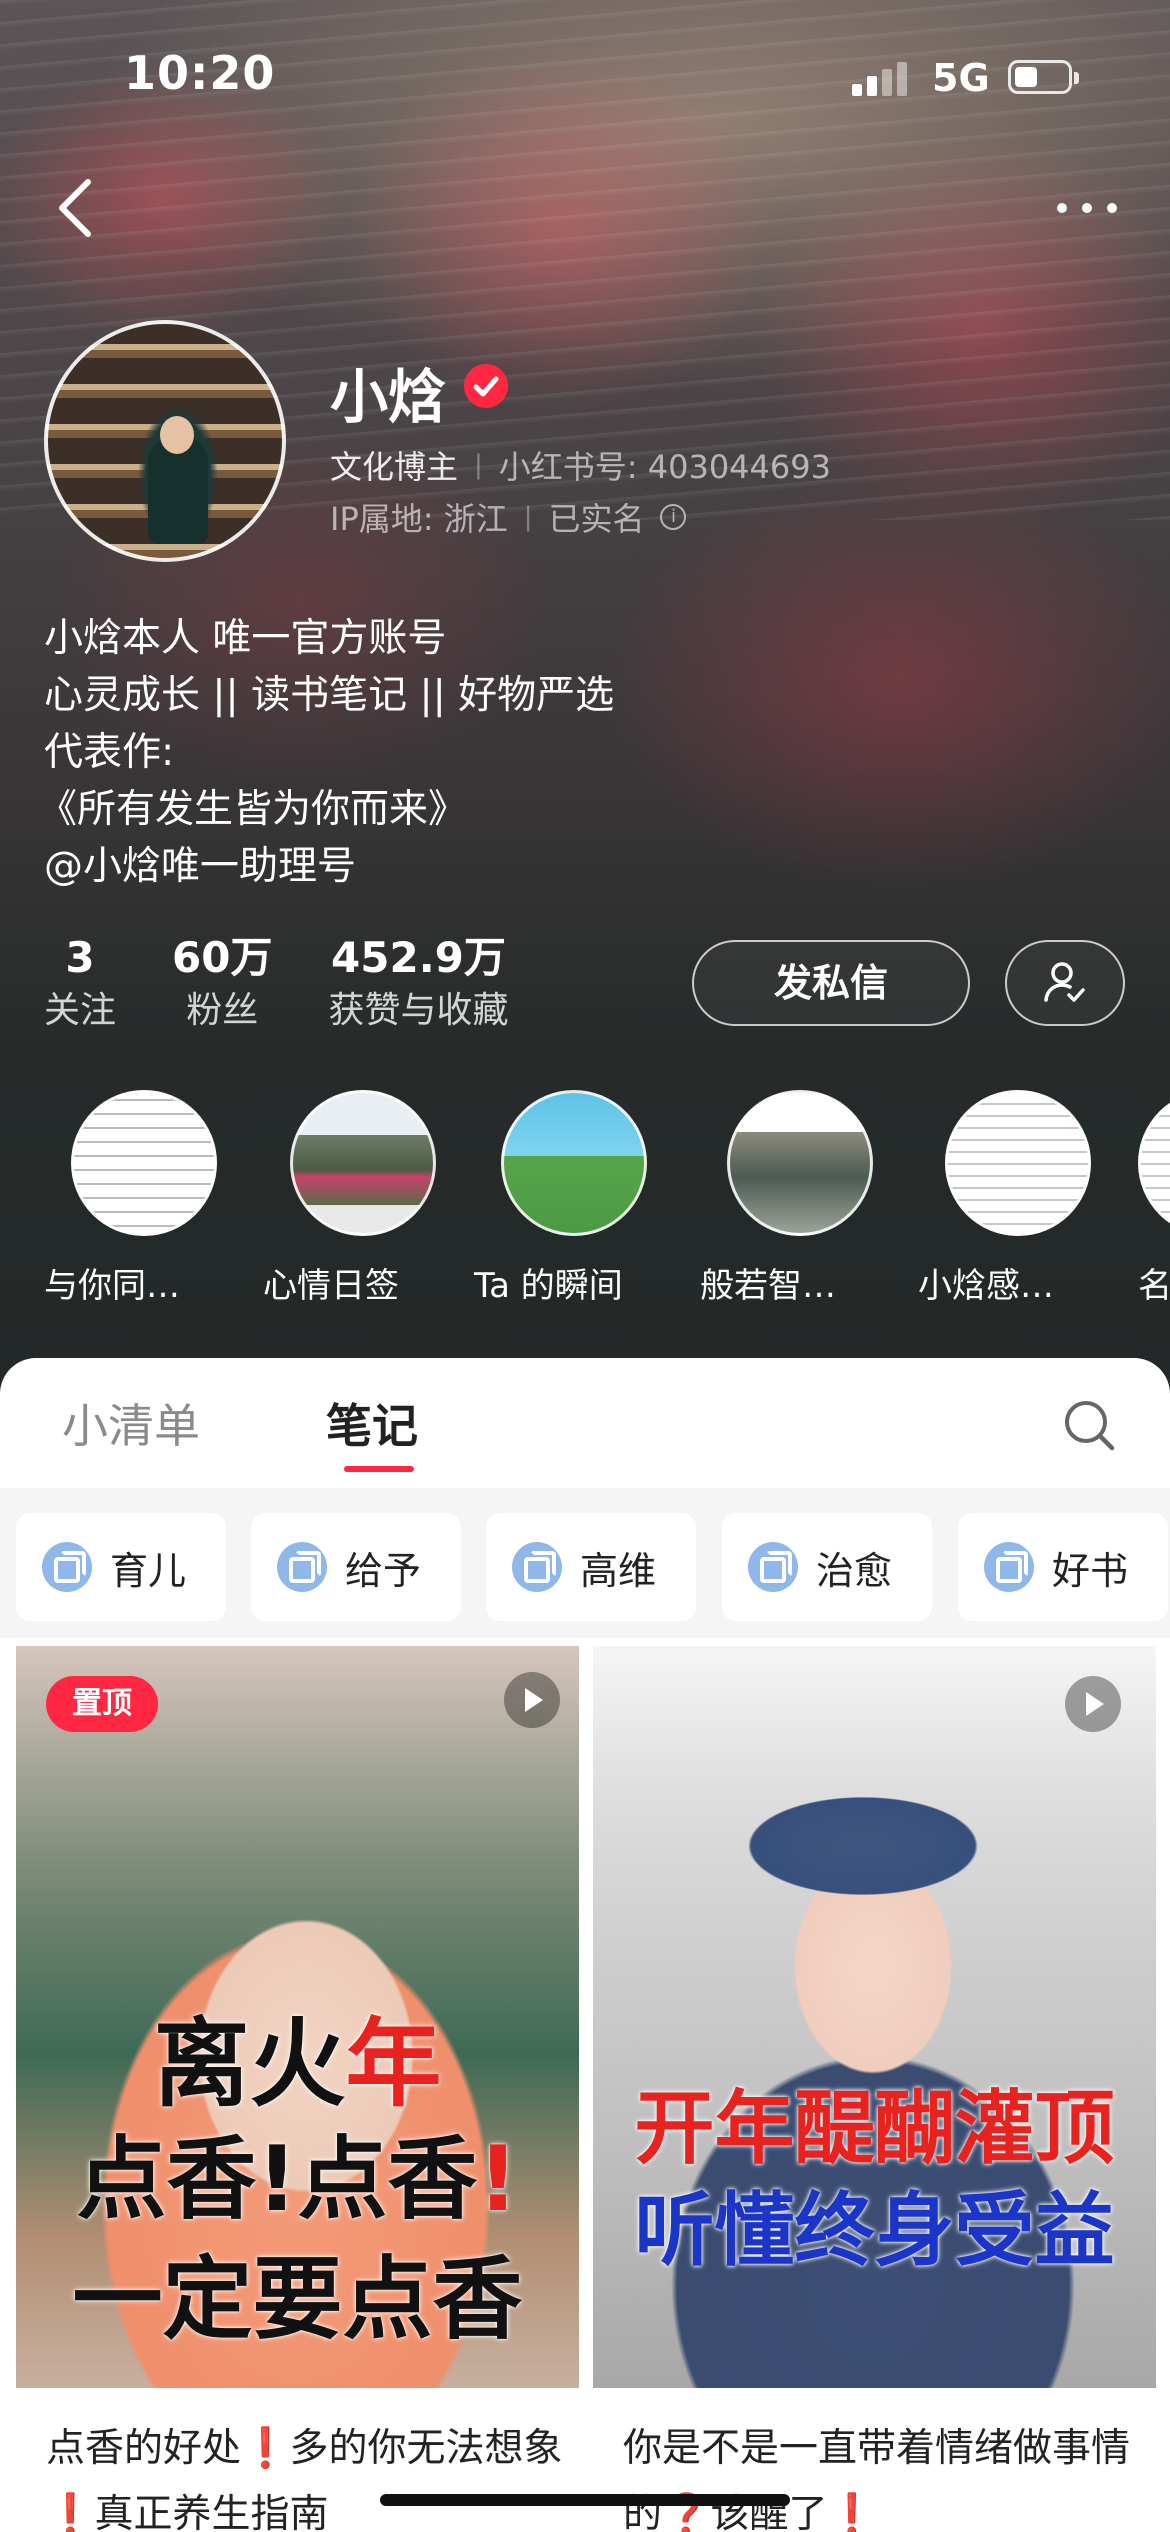 This screenshot has height=2532, width=1170. Describe the element at coordinates (297, 2179) in the screenshot. I see `cover-text-line: 点香!点香!` at that location.